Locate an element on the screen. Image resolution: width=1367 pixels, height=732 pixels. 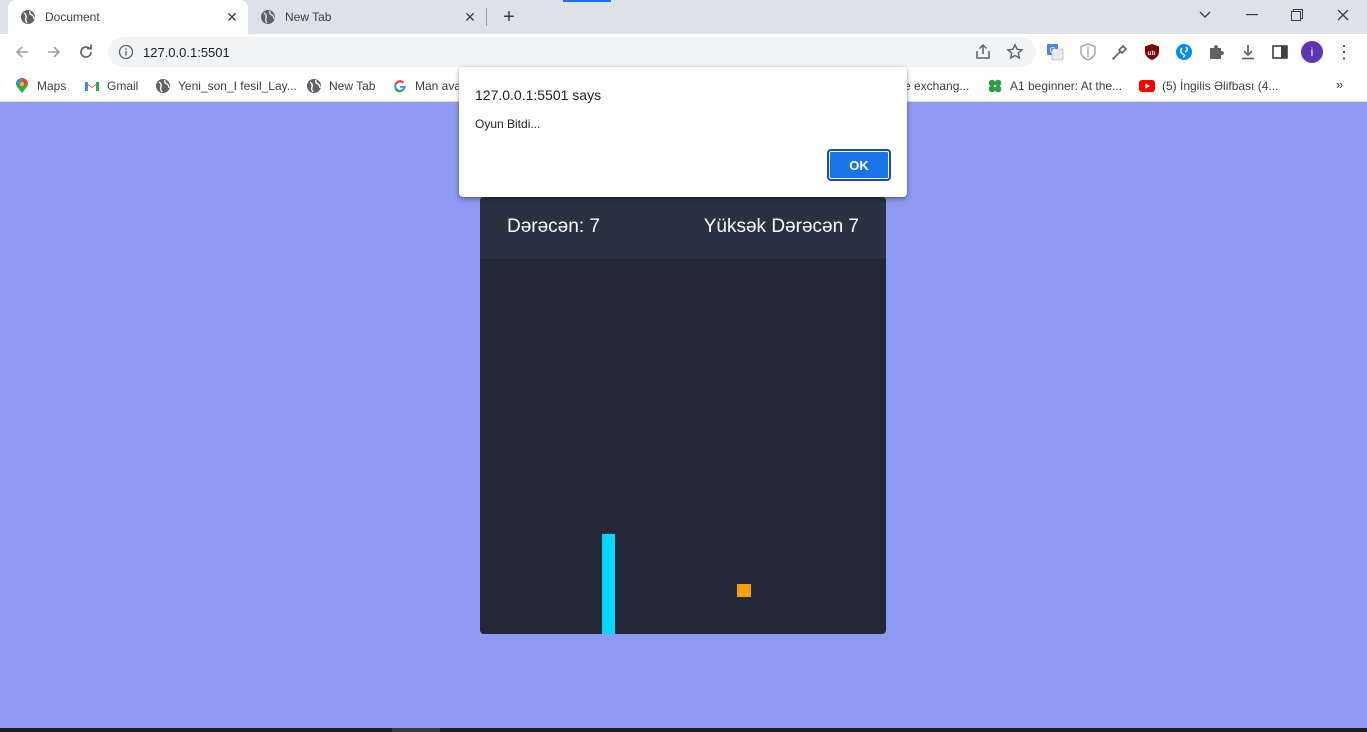
bookmark-gmail: Gmail is located at coordinates (111, 86).